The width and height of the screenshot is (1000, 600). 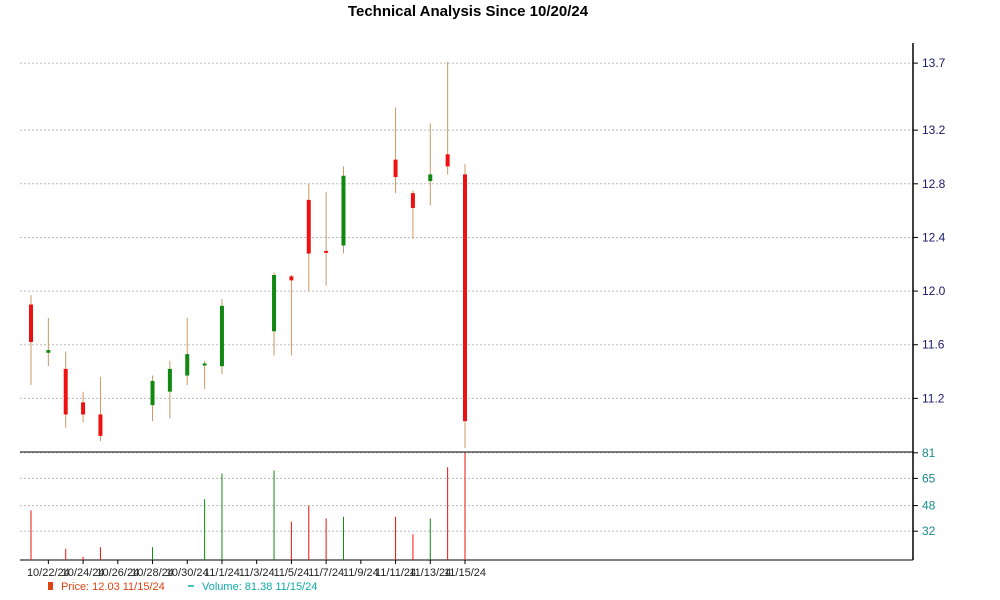 I want to click on price-tick-label: 13.7, so click(x=934, y=63).